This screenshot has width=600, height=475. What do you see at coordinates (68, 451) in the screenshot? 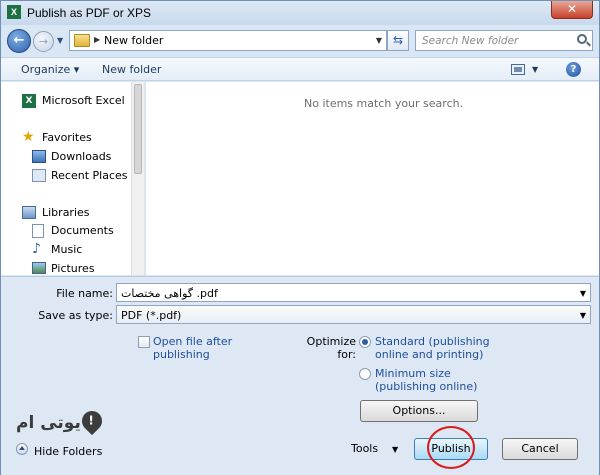
I see `hide-folders-button: Hide Folders` at bounding box center [68, 451].